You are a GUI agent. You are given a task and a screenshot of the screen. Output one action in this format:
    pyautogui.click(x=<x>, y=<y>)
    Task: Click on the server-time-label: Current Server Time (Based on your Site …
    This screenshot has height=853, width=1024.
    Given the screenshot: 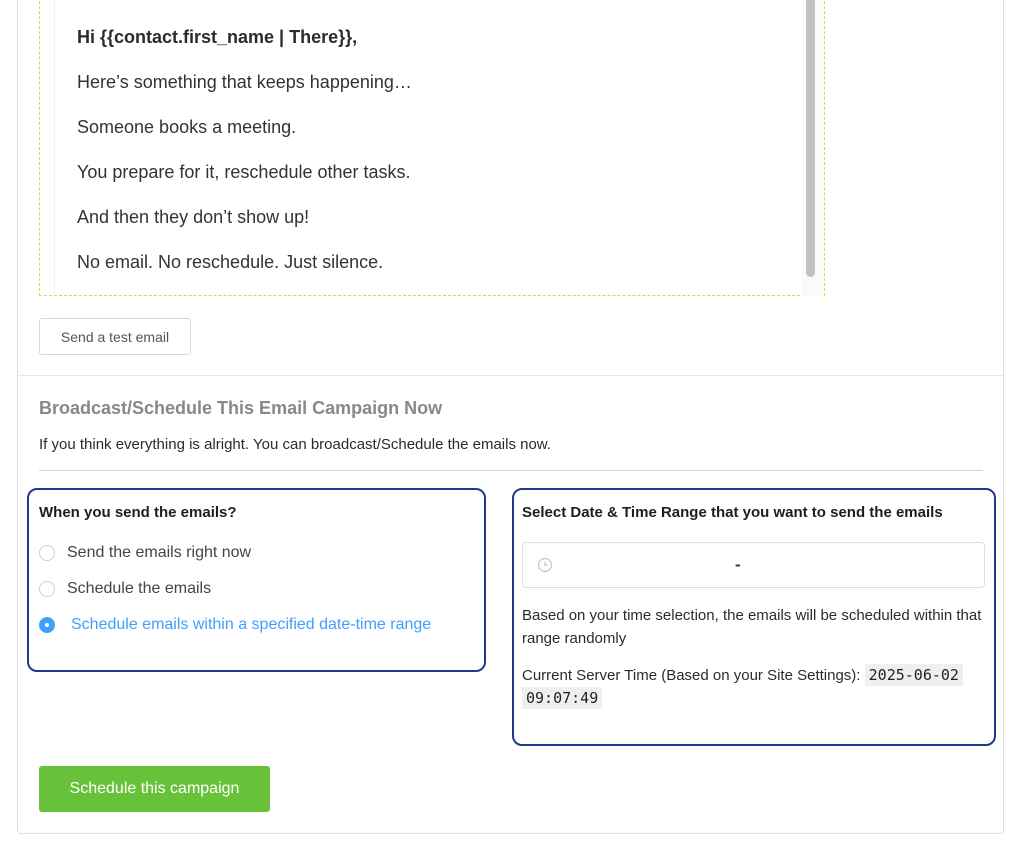 What is the action you would take?
    pyautogui.click(x=691, y=675)
    